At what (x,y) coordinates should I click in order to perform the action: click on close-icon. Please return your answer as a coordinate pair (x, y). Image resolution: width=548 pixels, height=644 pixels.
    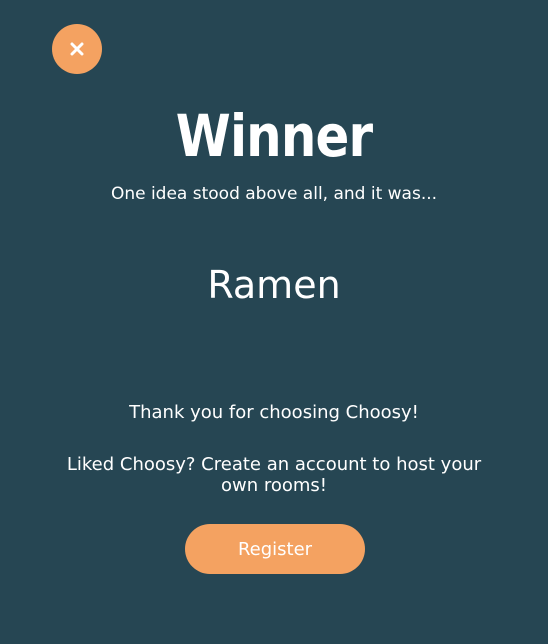
    Looking at the image, I should click on (77, 49).